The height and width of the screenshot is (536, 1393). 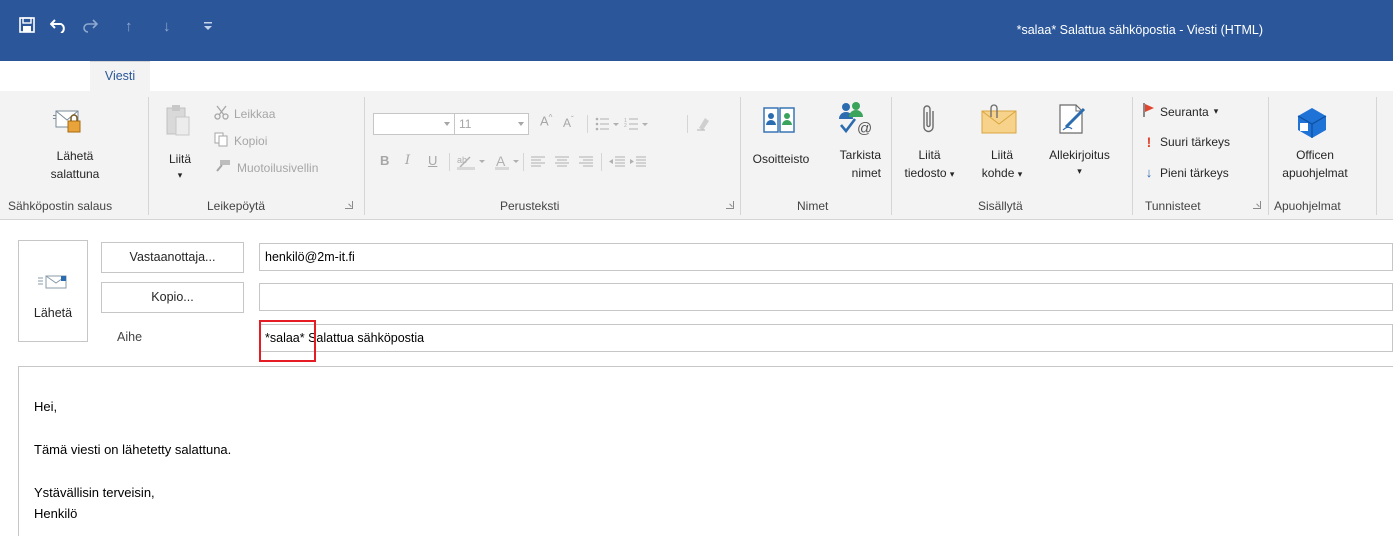 What do you see at coordinates (617, 163) in the screenshot?
I see `decrease-indent-icon` at bounding box center [617, 163].